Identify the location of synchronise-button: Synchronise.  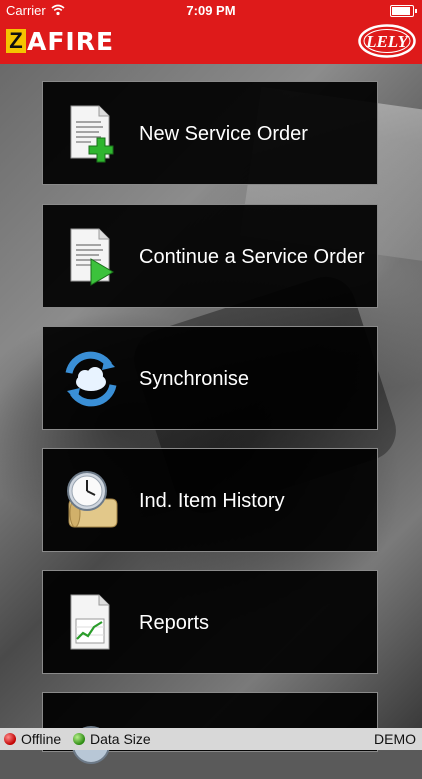
(210, 378).